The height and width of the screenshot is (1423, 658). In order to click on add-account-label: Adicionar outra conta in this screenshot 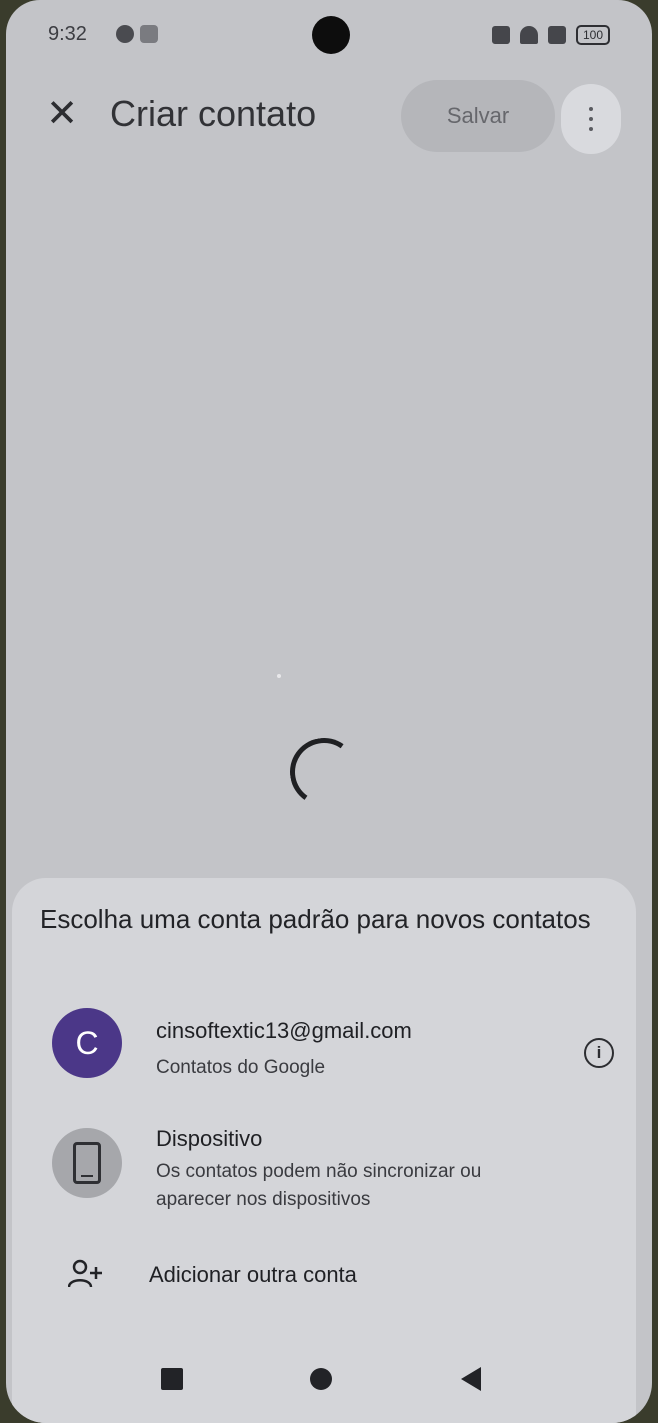, I will do `click(253, 1274)`.